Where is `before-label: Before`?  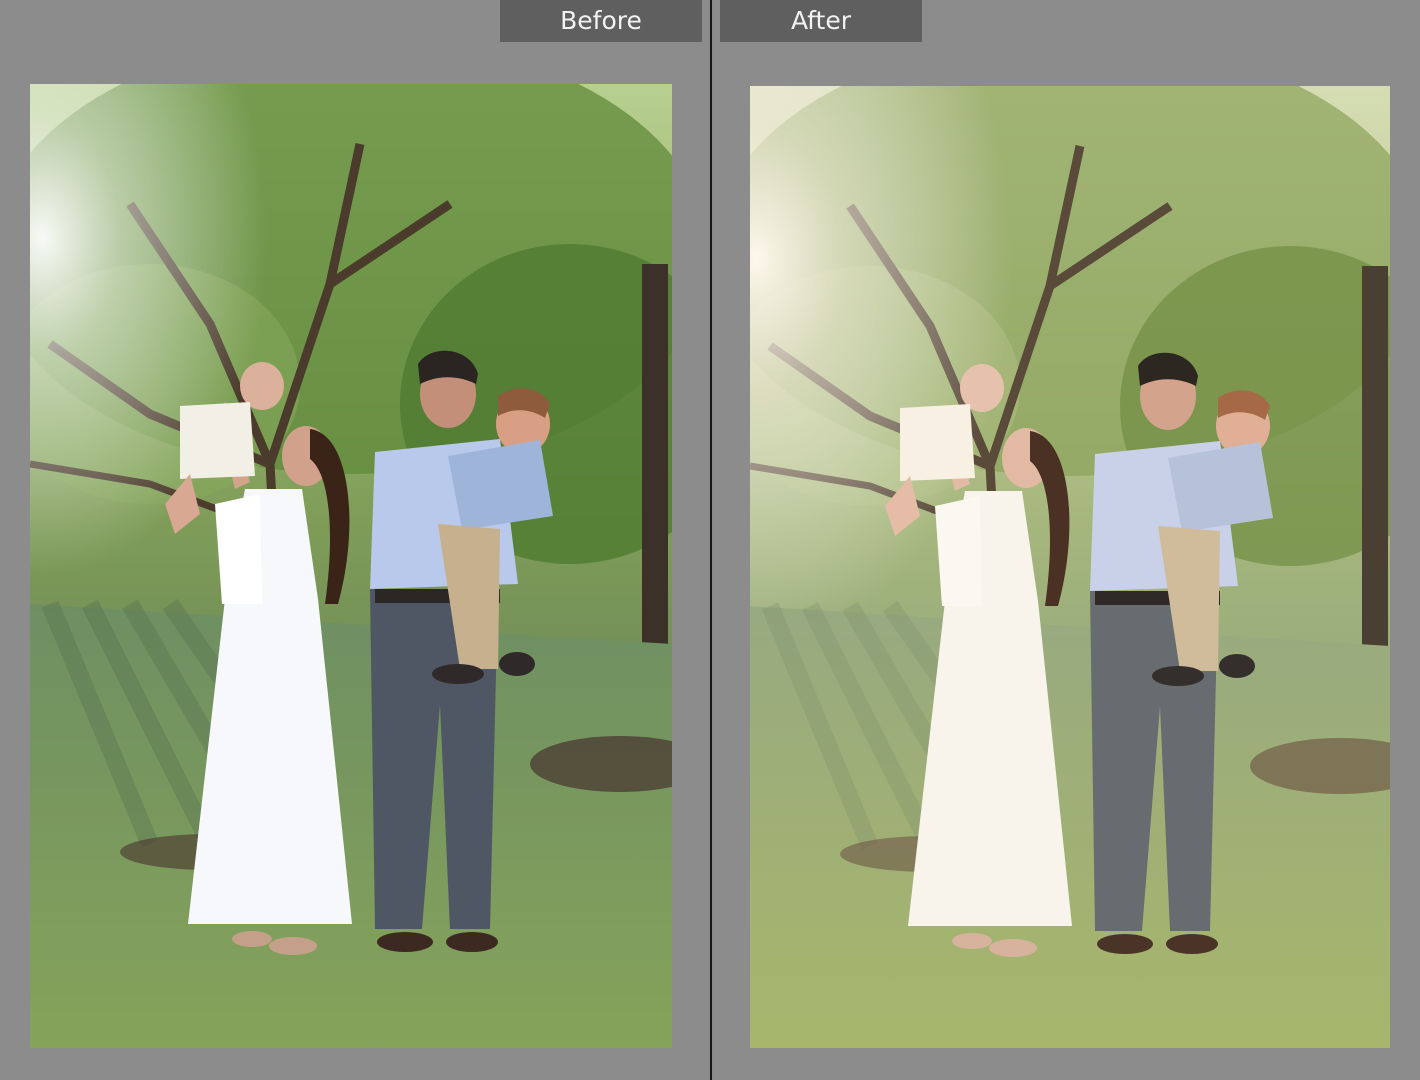
before-label: Before is located at coordinates (601, 21).